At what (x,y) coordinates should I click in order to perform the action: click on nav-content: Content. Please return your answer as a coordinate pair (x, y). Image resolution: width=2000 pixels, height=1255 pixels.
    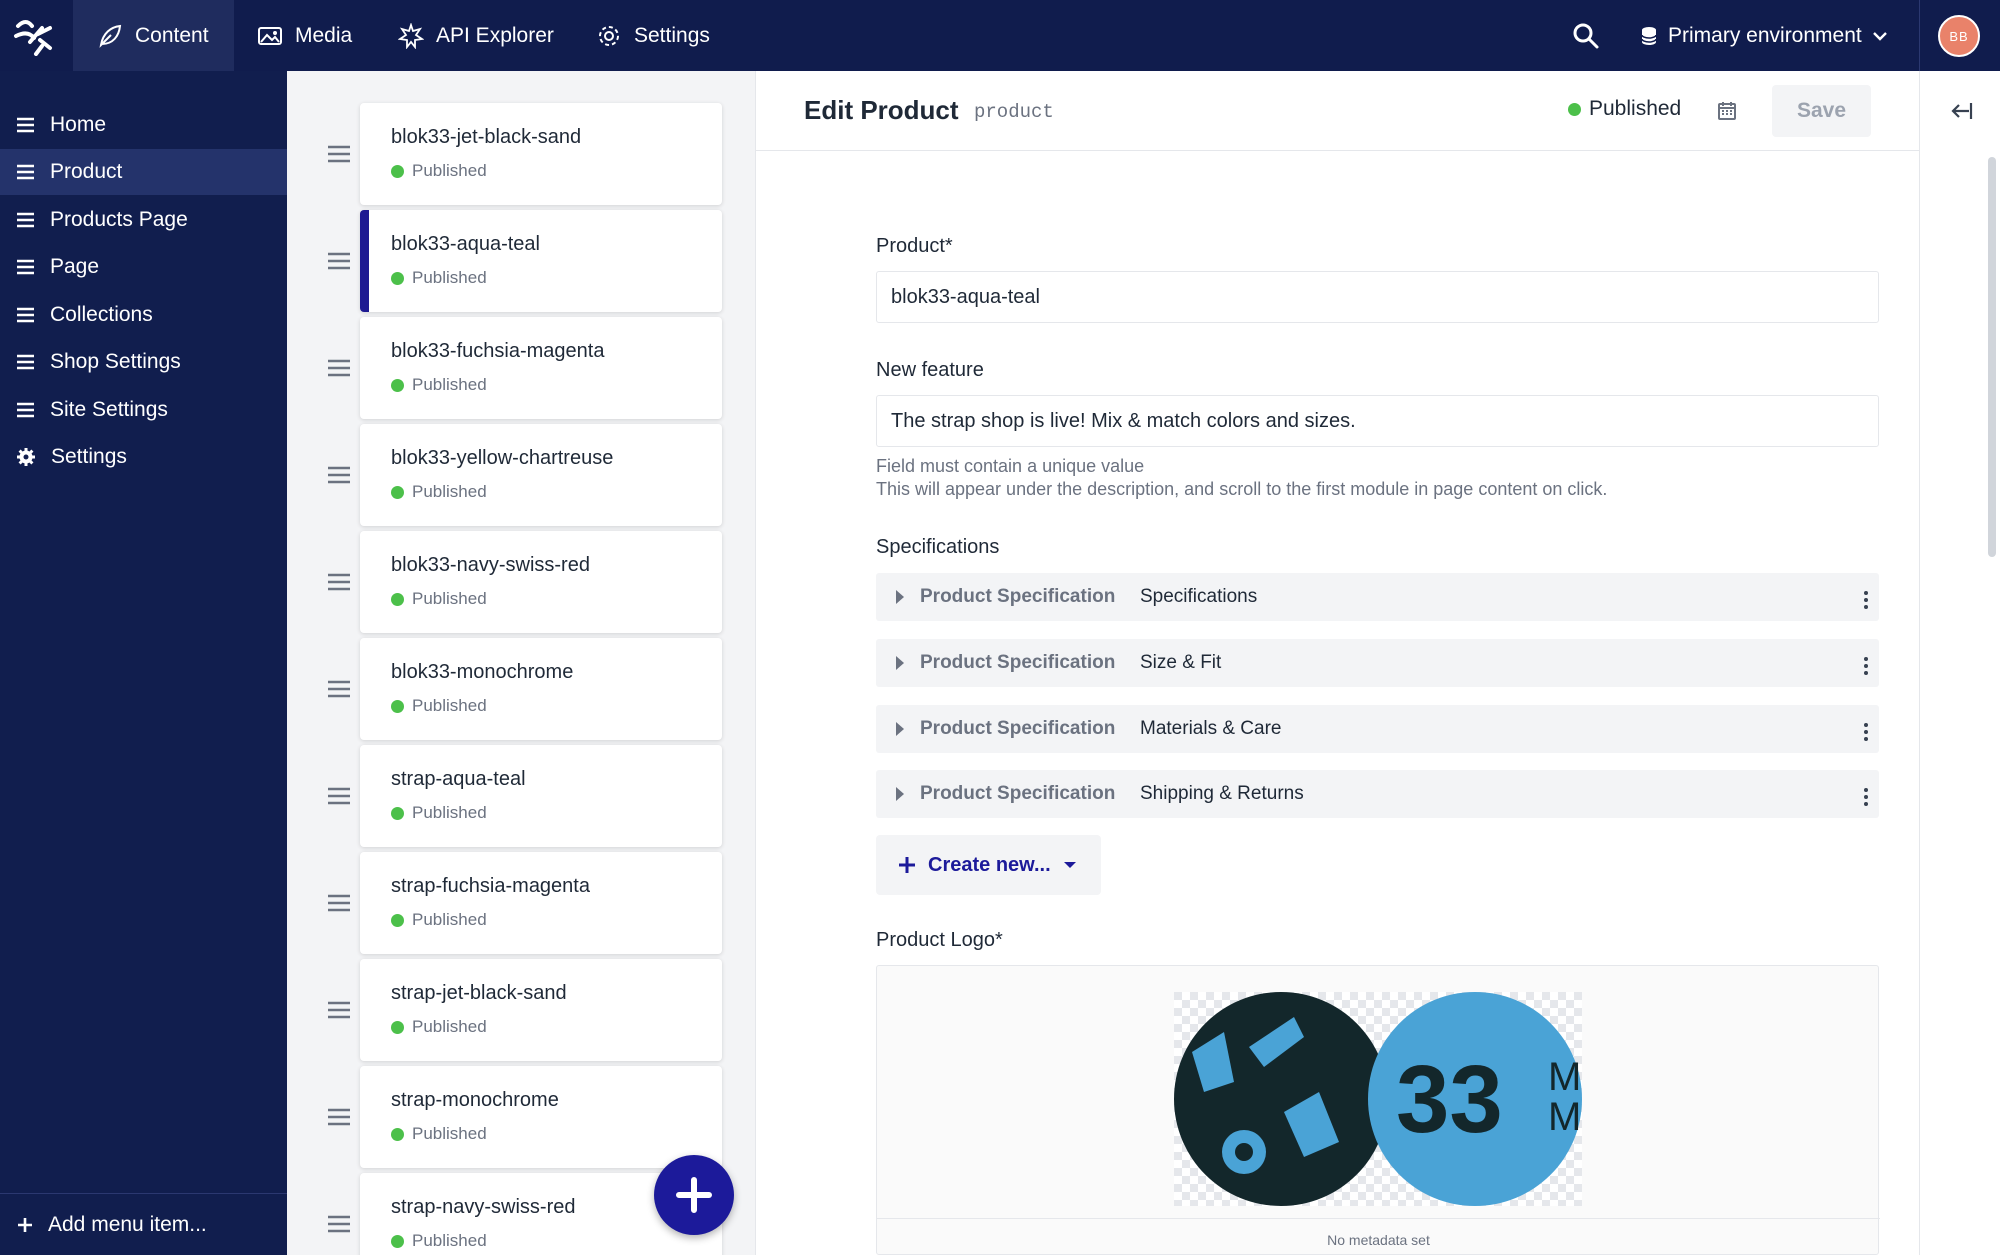
    Looking at the image, I should click on (153, 35).